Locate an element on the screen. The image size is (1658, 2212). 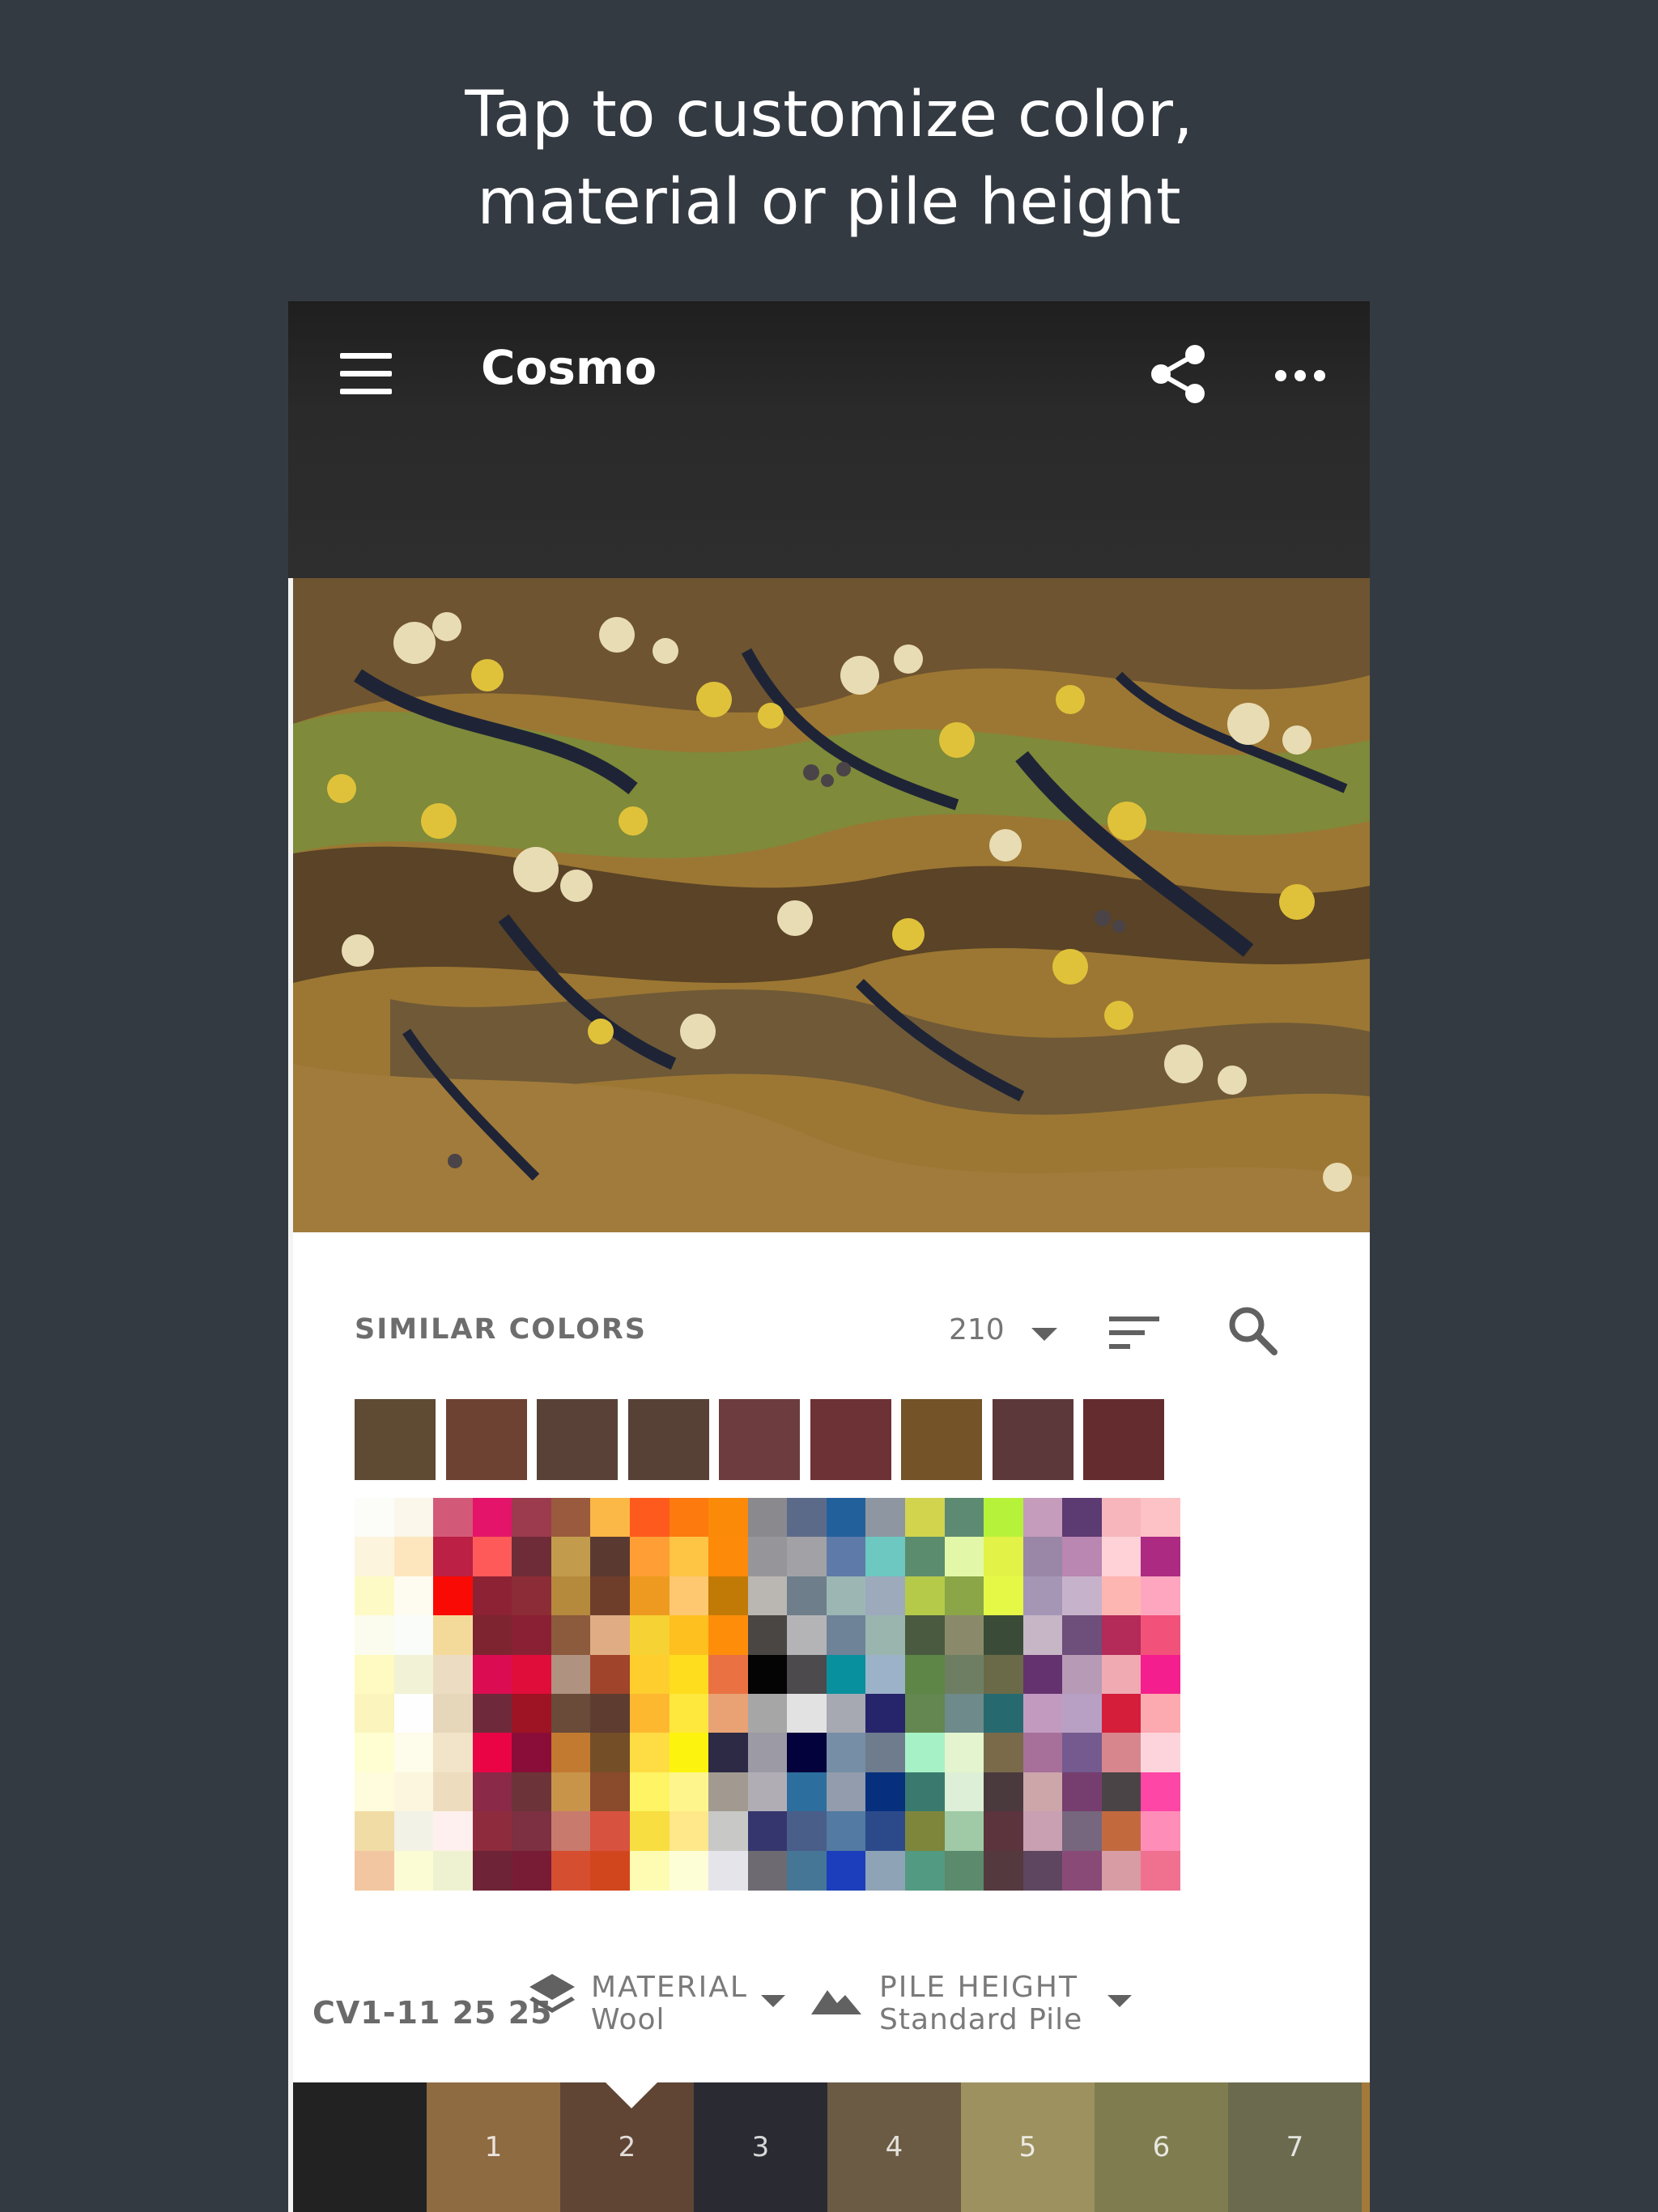
sort-icon is located at coordinates (1134, 1333).